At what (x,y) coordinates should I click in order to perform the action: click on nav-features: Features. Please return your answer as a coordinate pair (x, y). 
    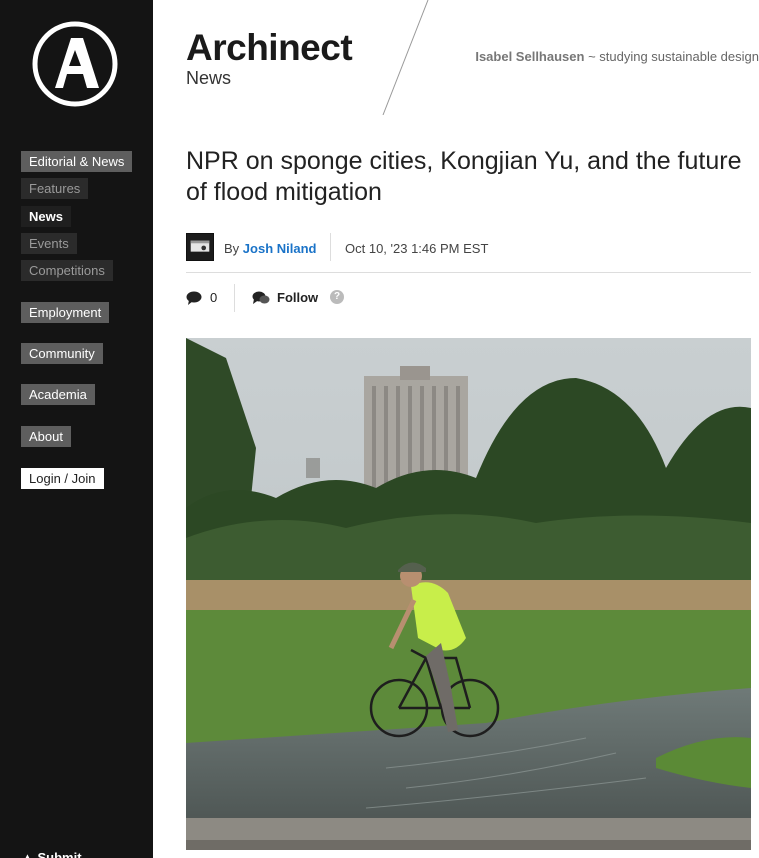
    Looking at the image, I should click on (55, 188).